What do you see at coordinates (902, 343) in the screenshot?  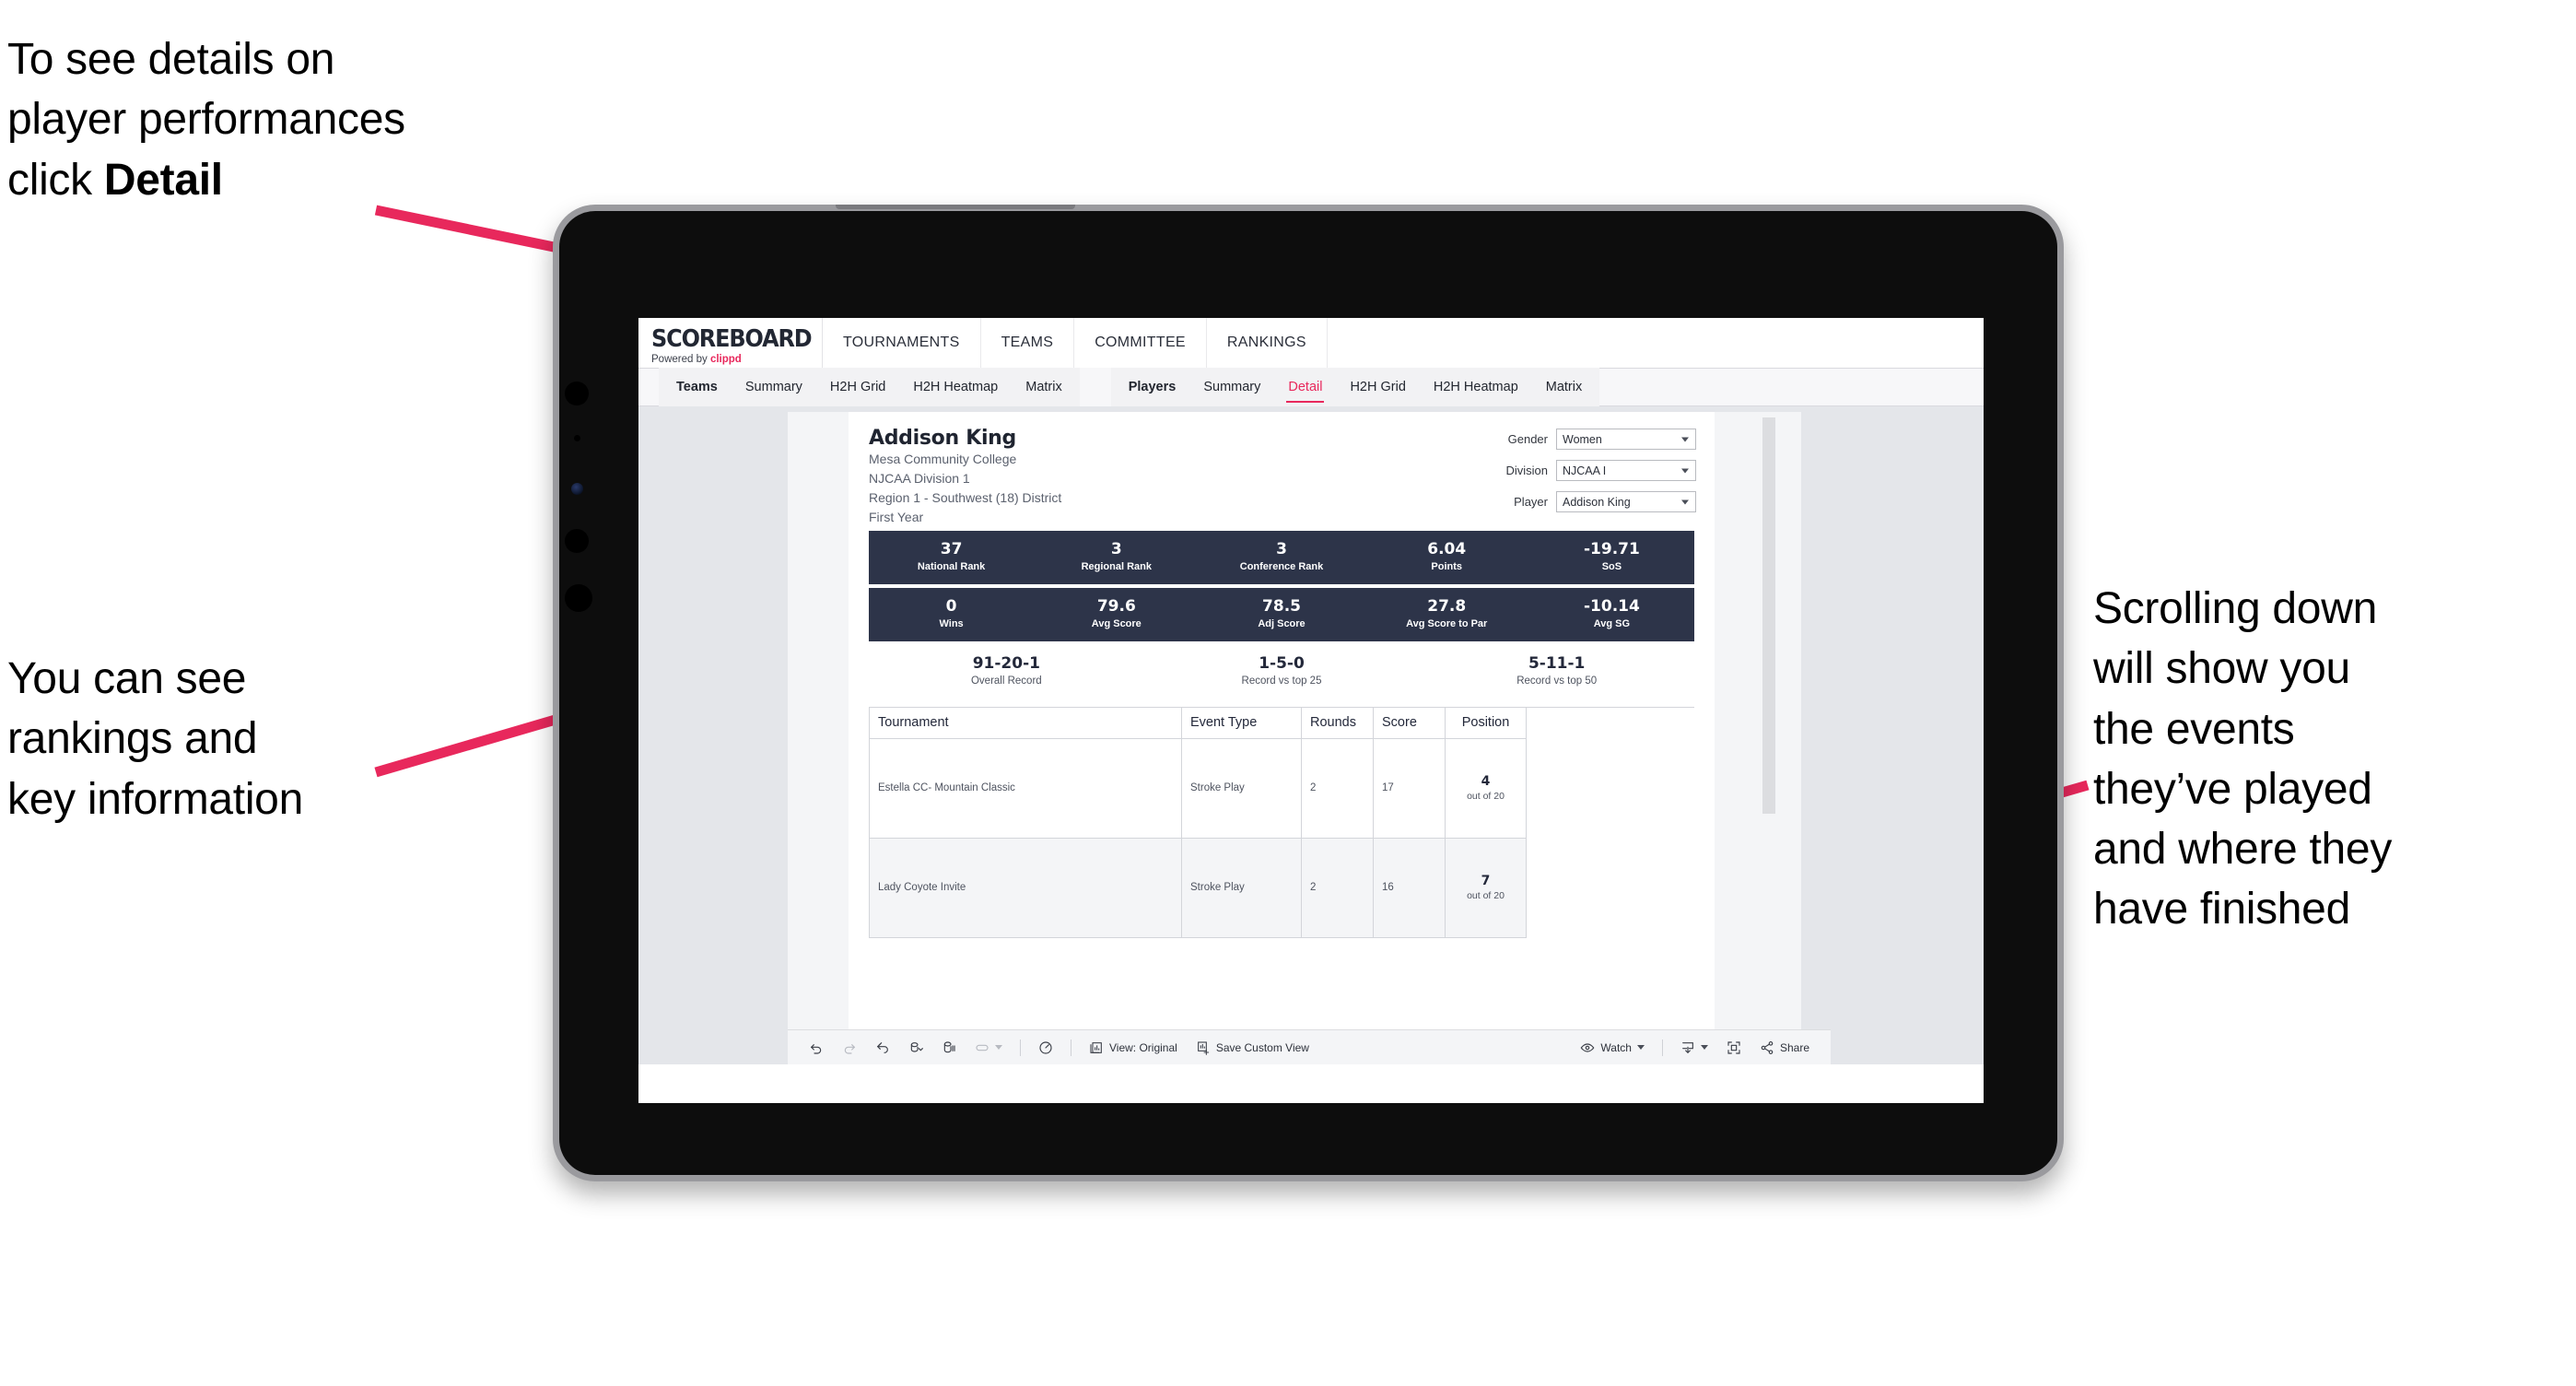 I see `main-nav-item-tournaments: TOURNAMENTS` at bounding box center [902, 343].